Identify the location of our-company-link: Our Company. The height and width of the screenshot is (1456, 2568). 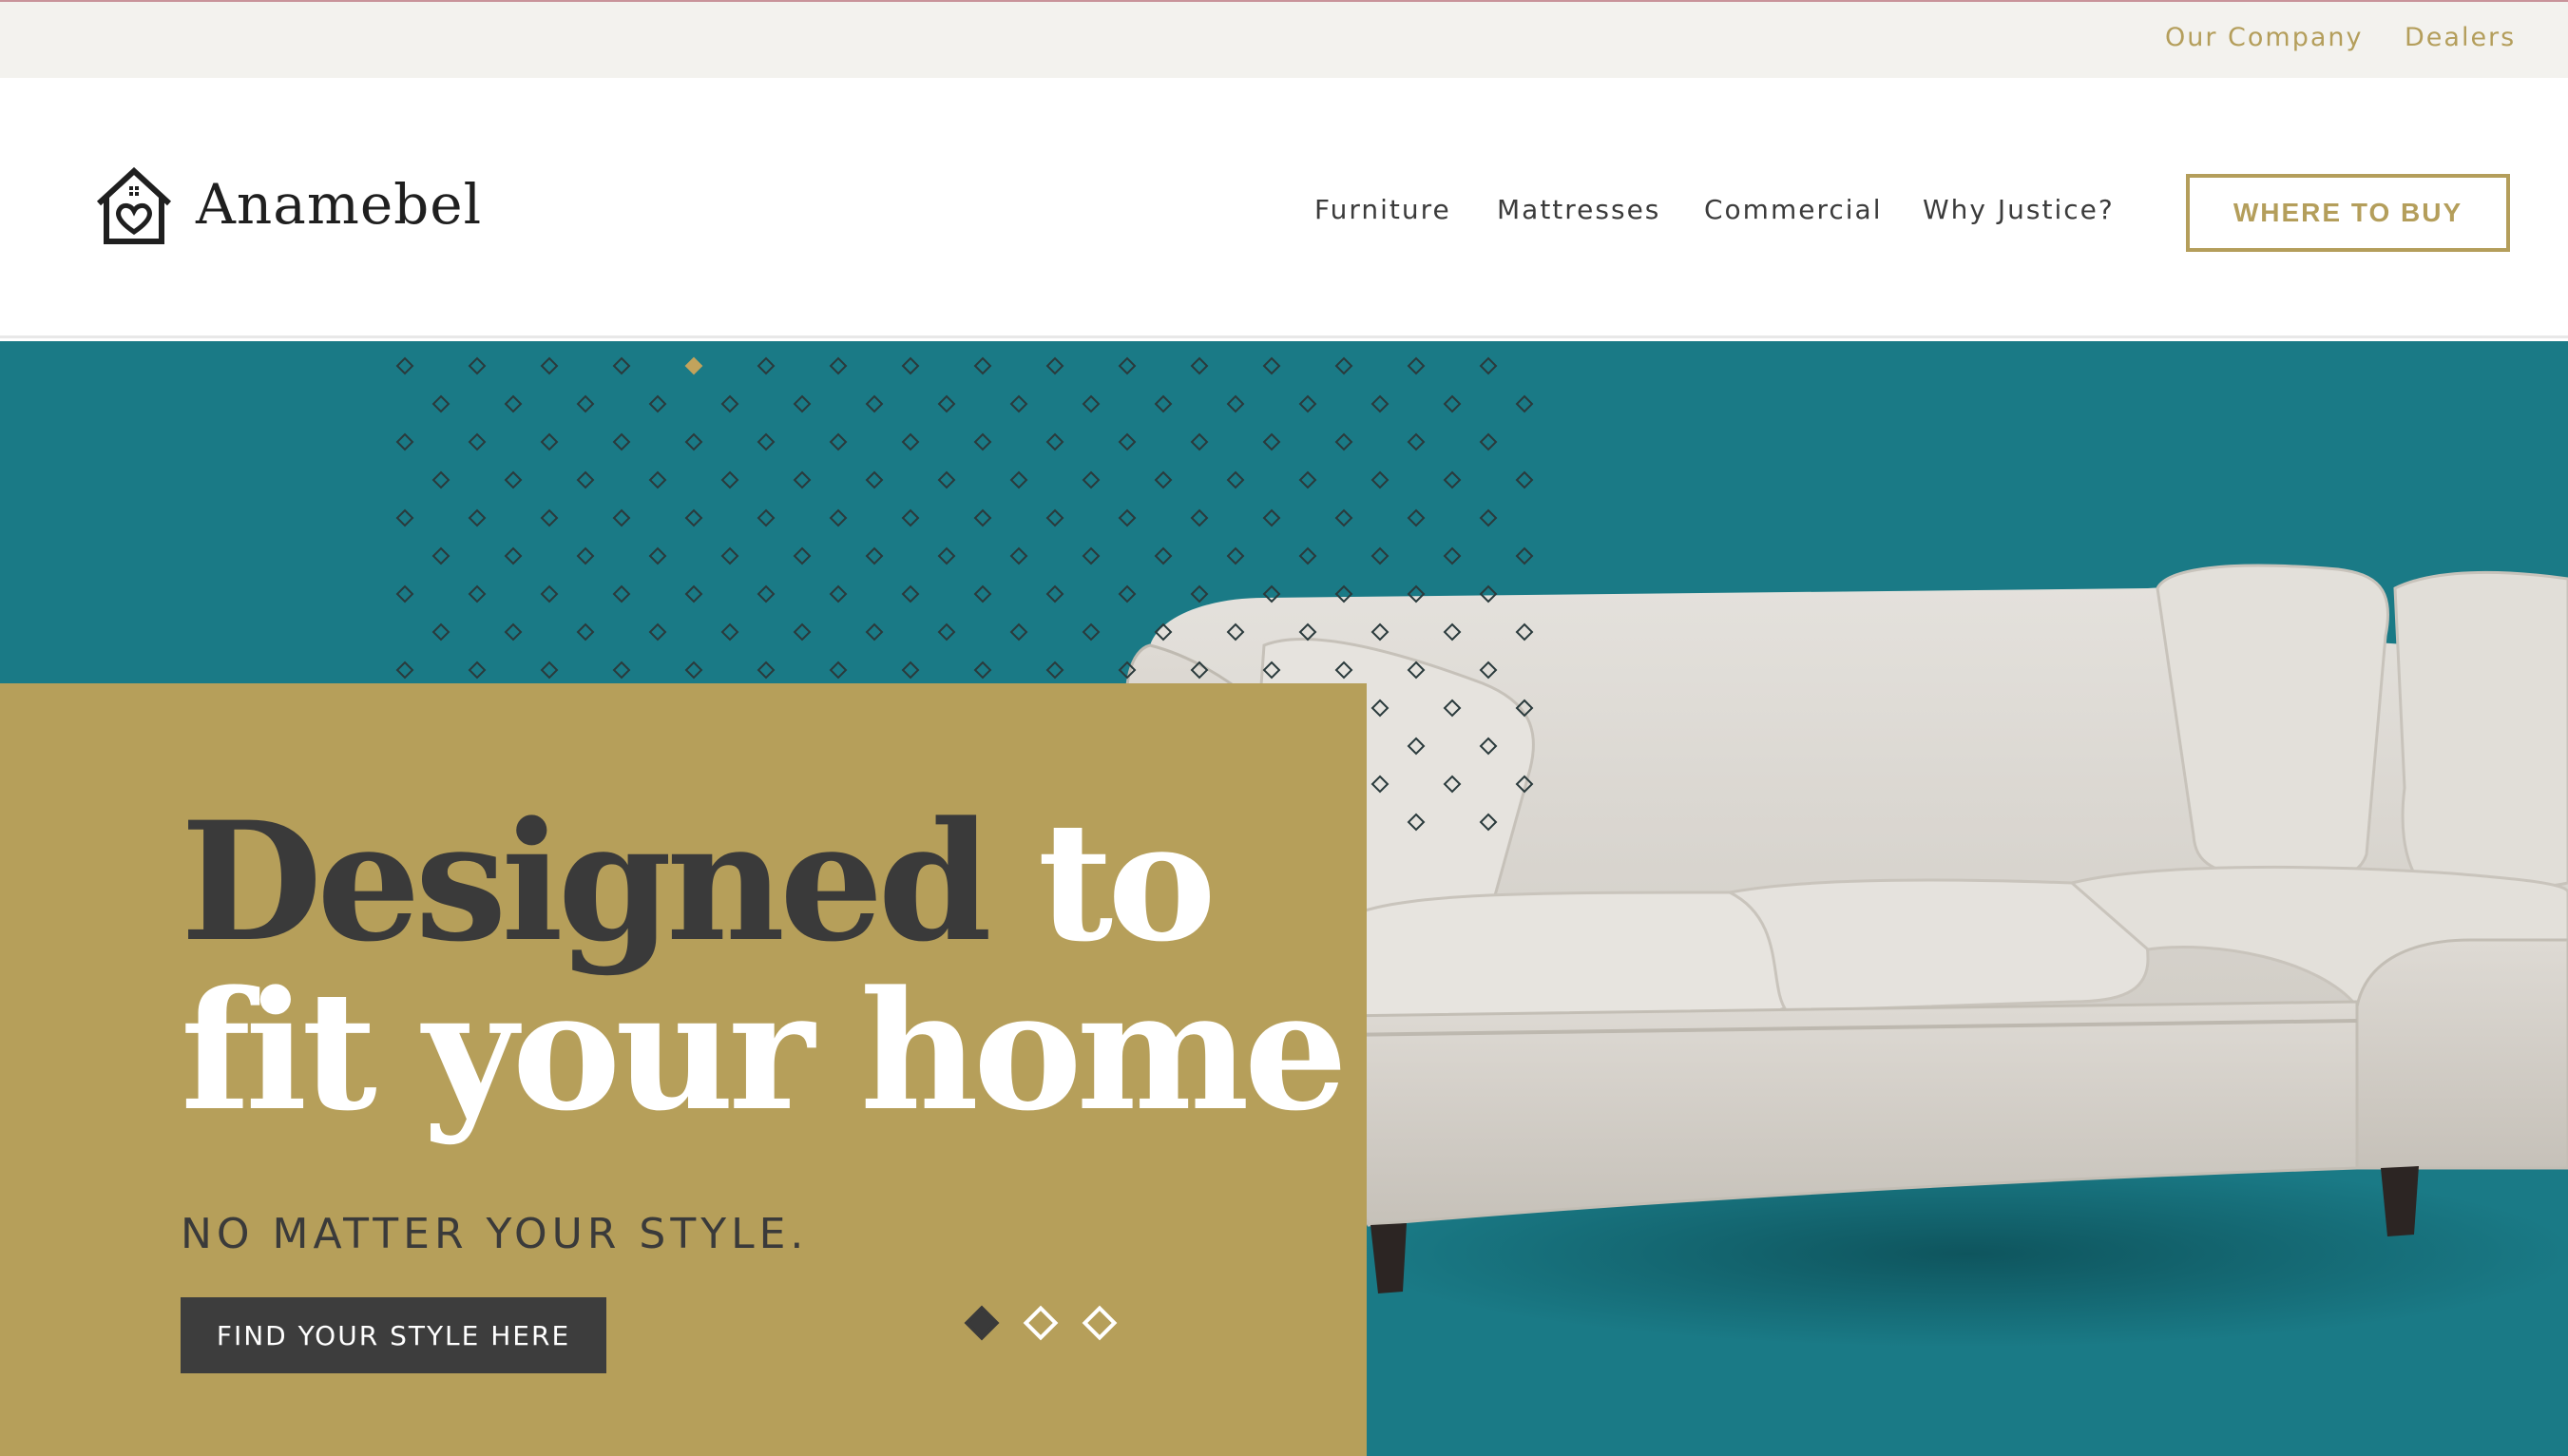
(2264, 37).